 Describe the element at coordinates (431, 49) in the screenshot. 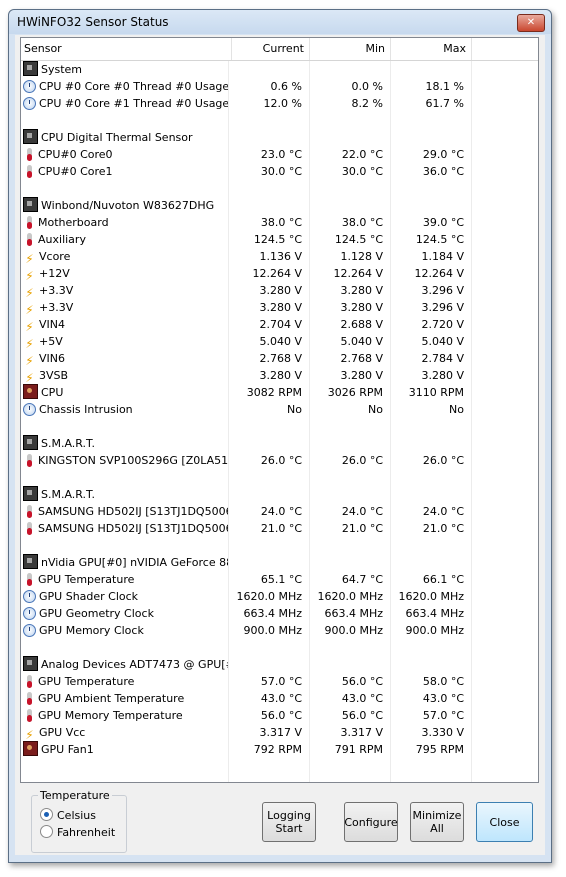

I see `column-header-max: Max` at that location.